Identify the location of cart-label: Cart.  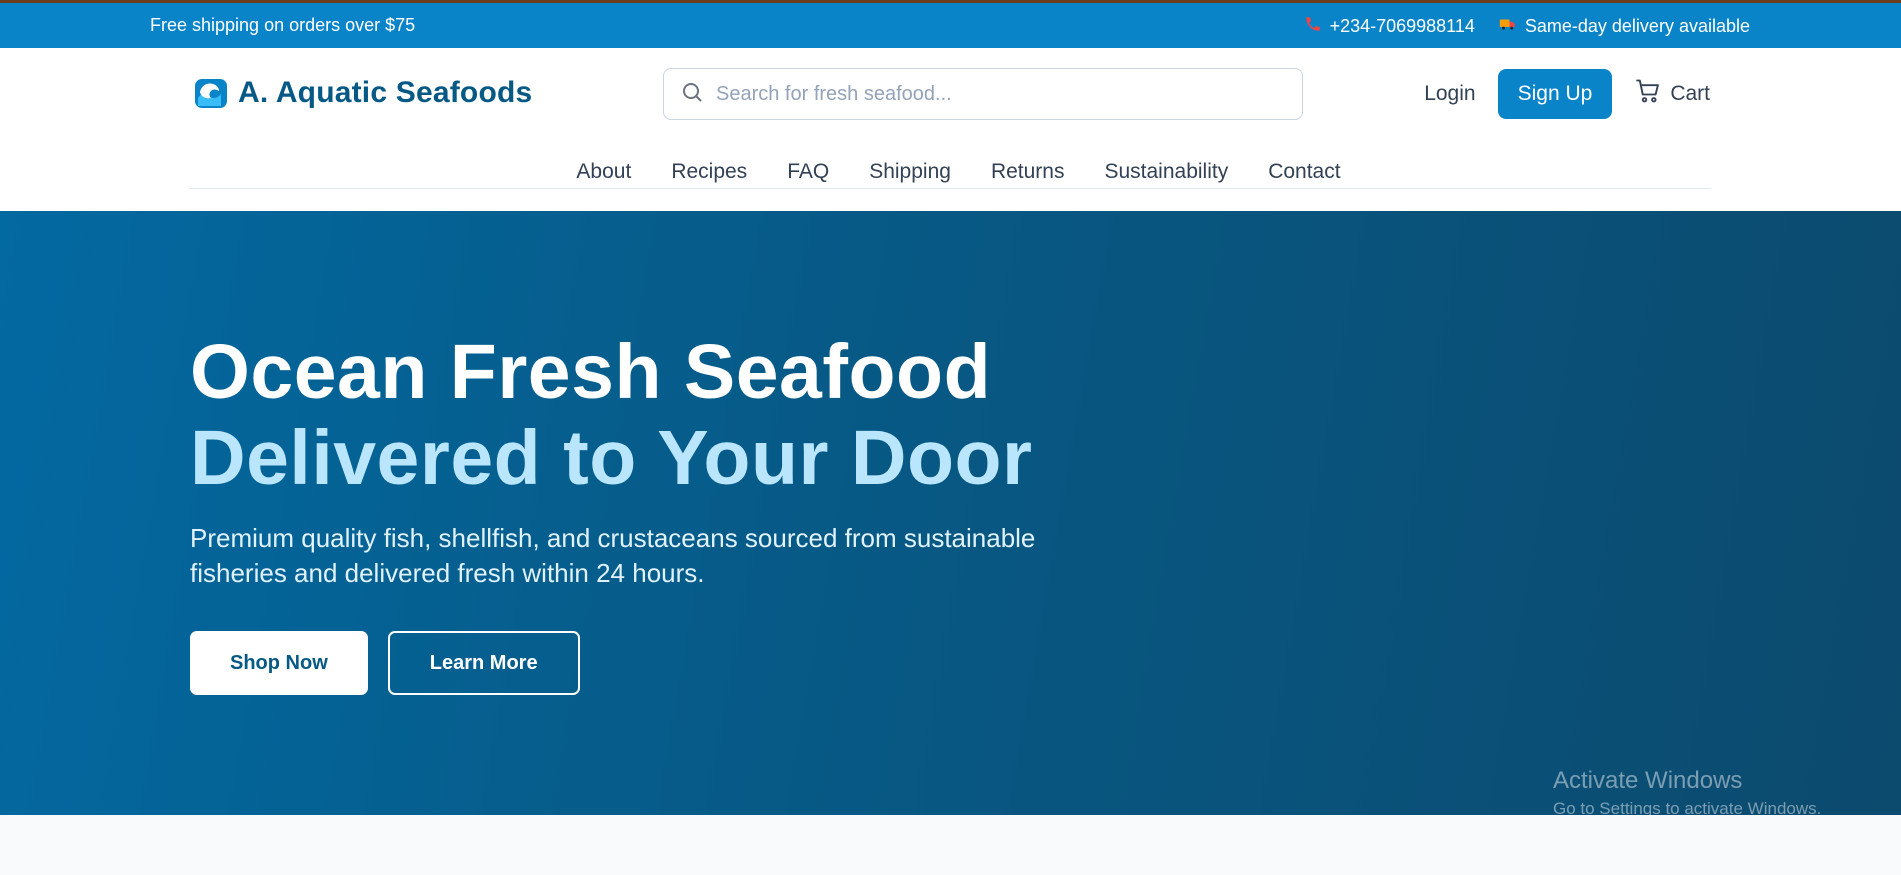
(1690, 93).